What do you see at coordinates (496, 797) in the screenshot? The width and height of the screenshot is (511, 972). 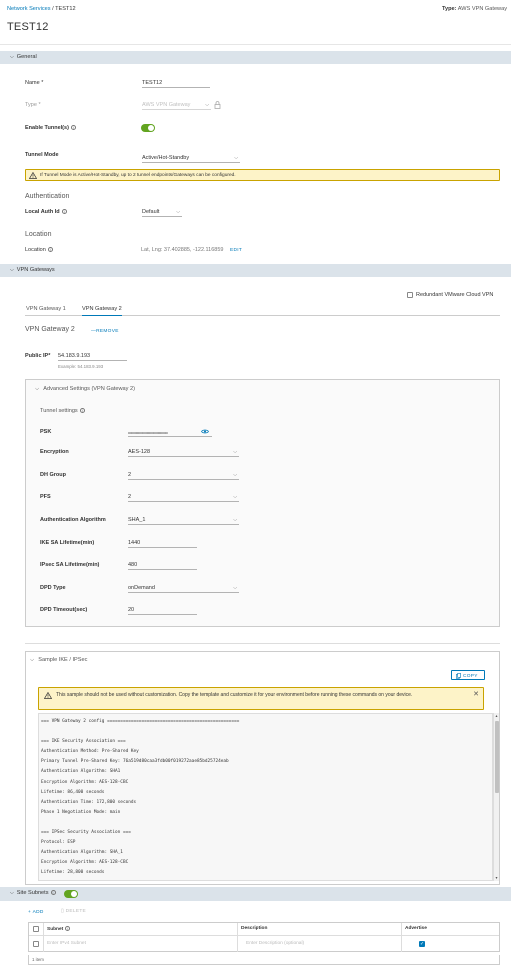 I see `code-scrollbar: ▴ ▾` at bounding box center [496, 797].